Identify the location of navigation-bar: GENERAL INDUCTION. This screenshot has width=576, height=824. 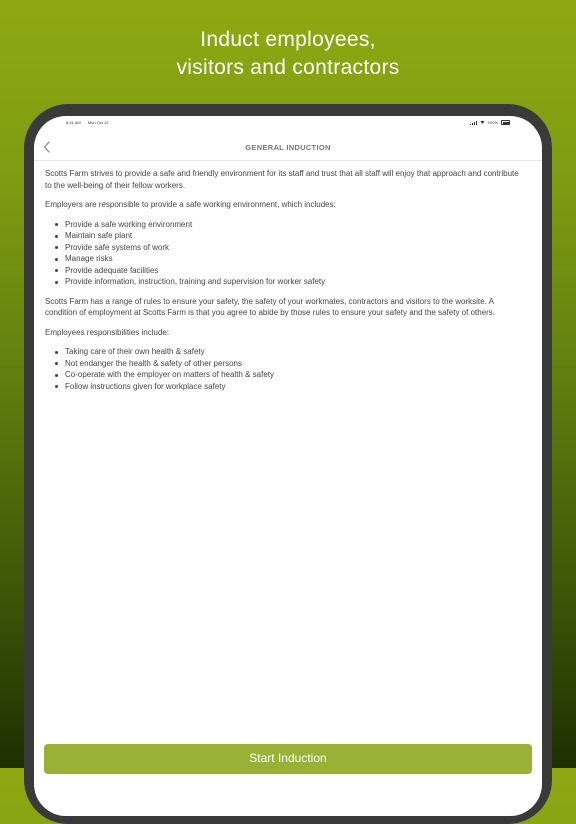
(288, 148).